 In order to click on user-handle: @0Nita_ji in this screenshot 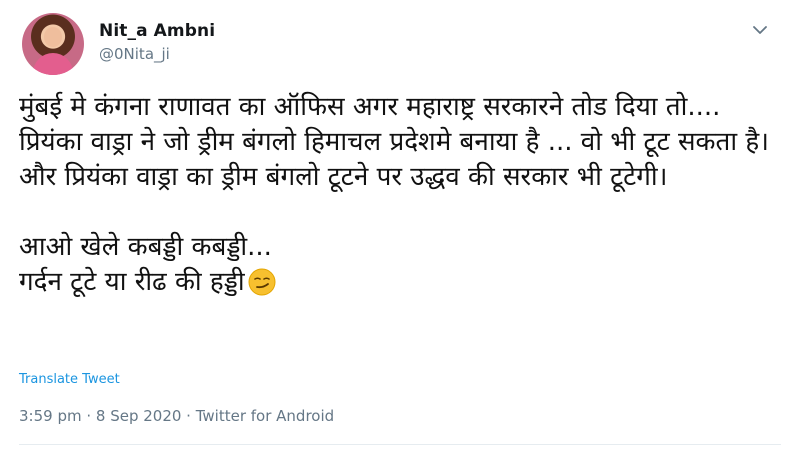, I will do `click(134, 54)`.